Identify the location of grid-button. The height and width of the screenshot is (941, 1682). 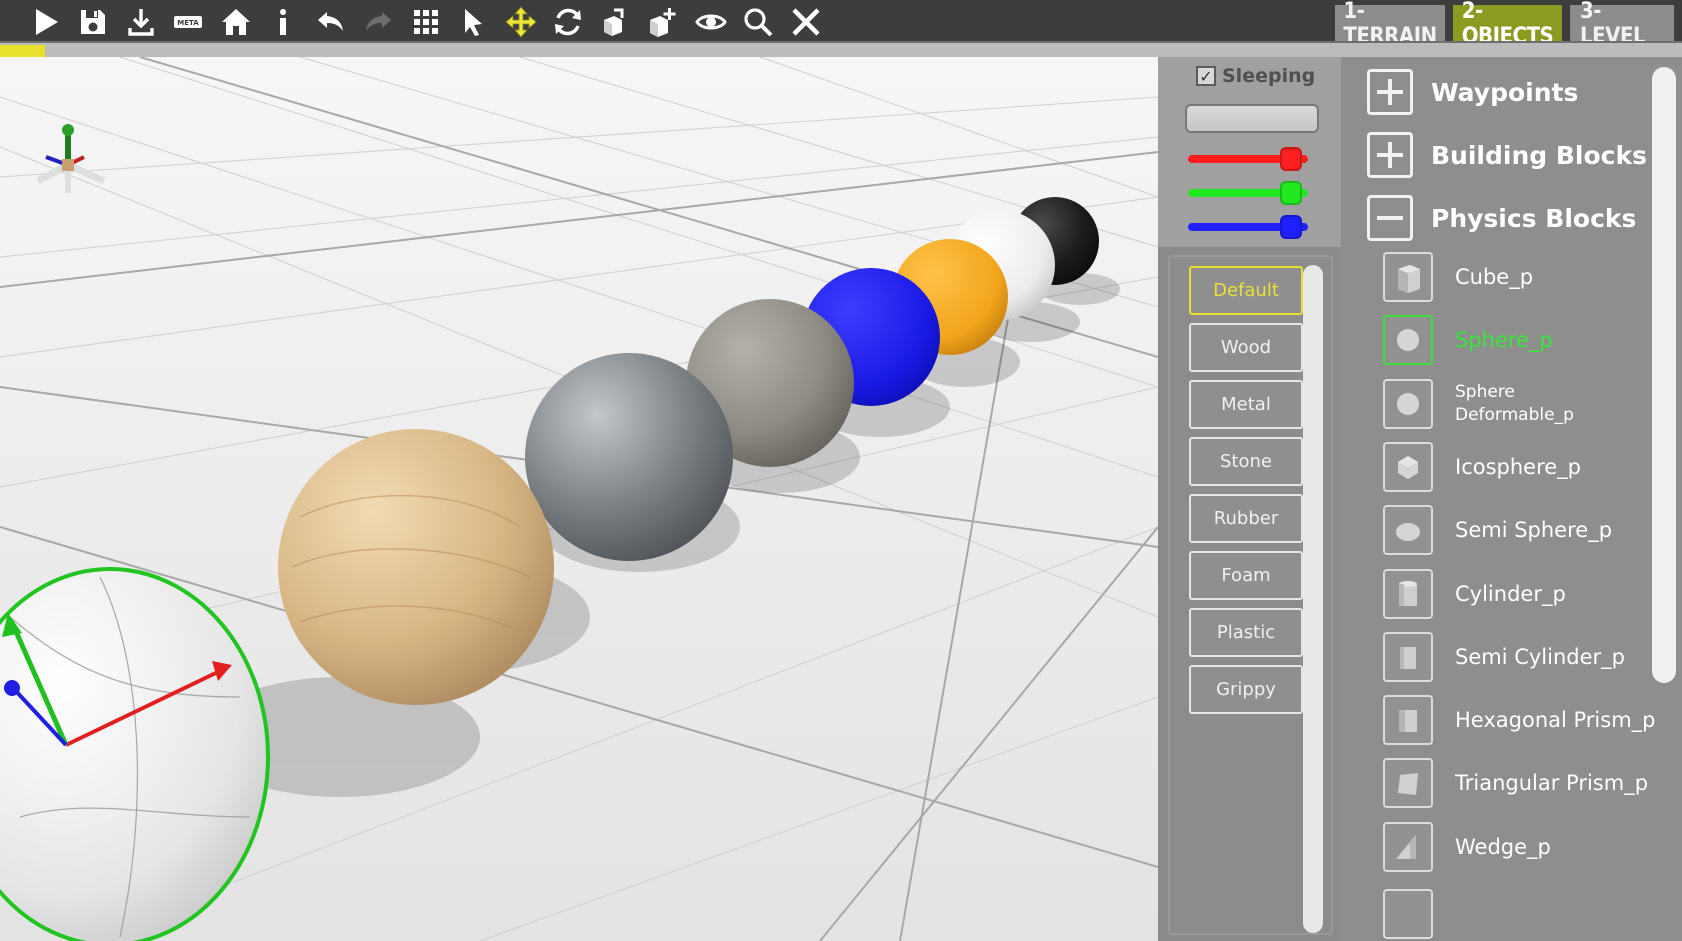
(426, 22).